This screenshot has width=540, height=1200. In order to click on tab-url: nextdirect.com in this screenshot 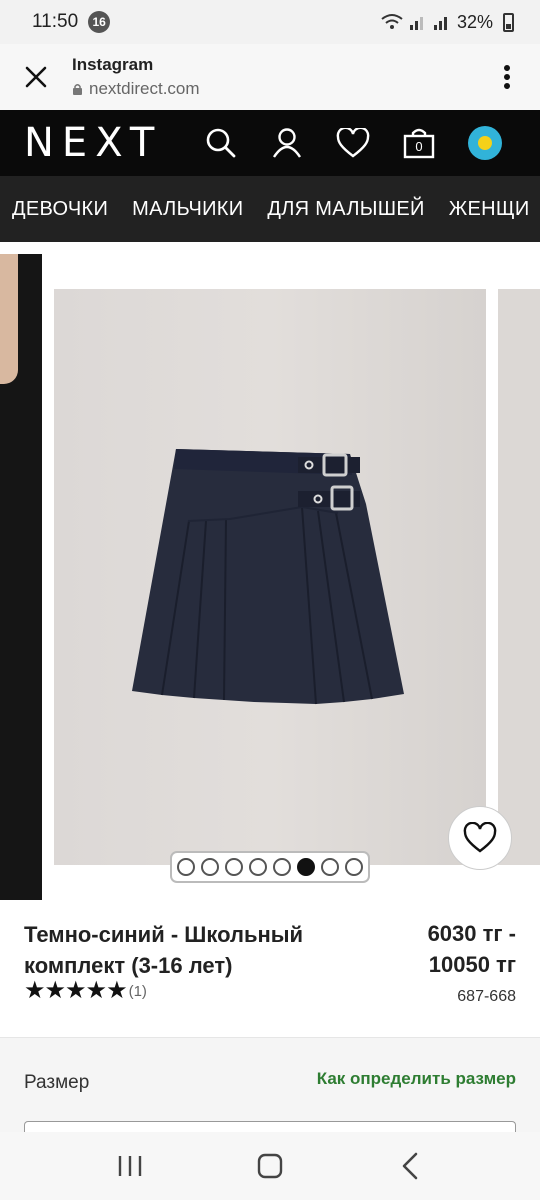, I will do `click(144, 88)`.